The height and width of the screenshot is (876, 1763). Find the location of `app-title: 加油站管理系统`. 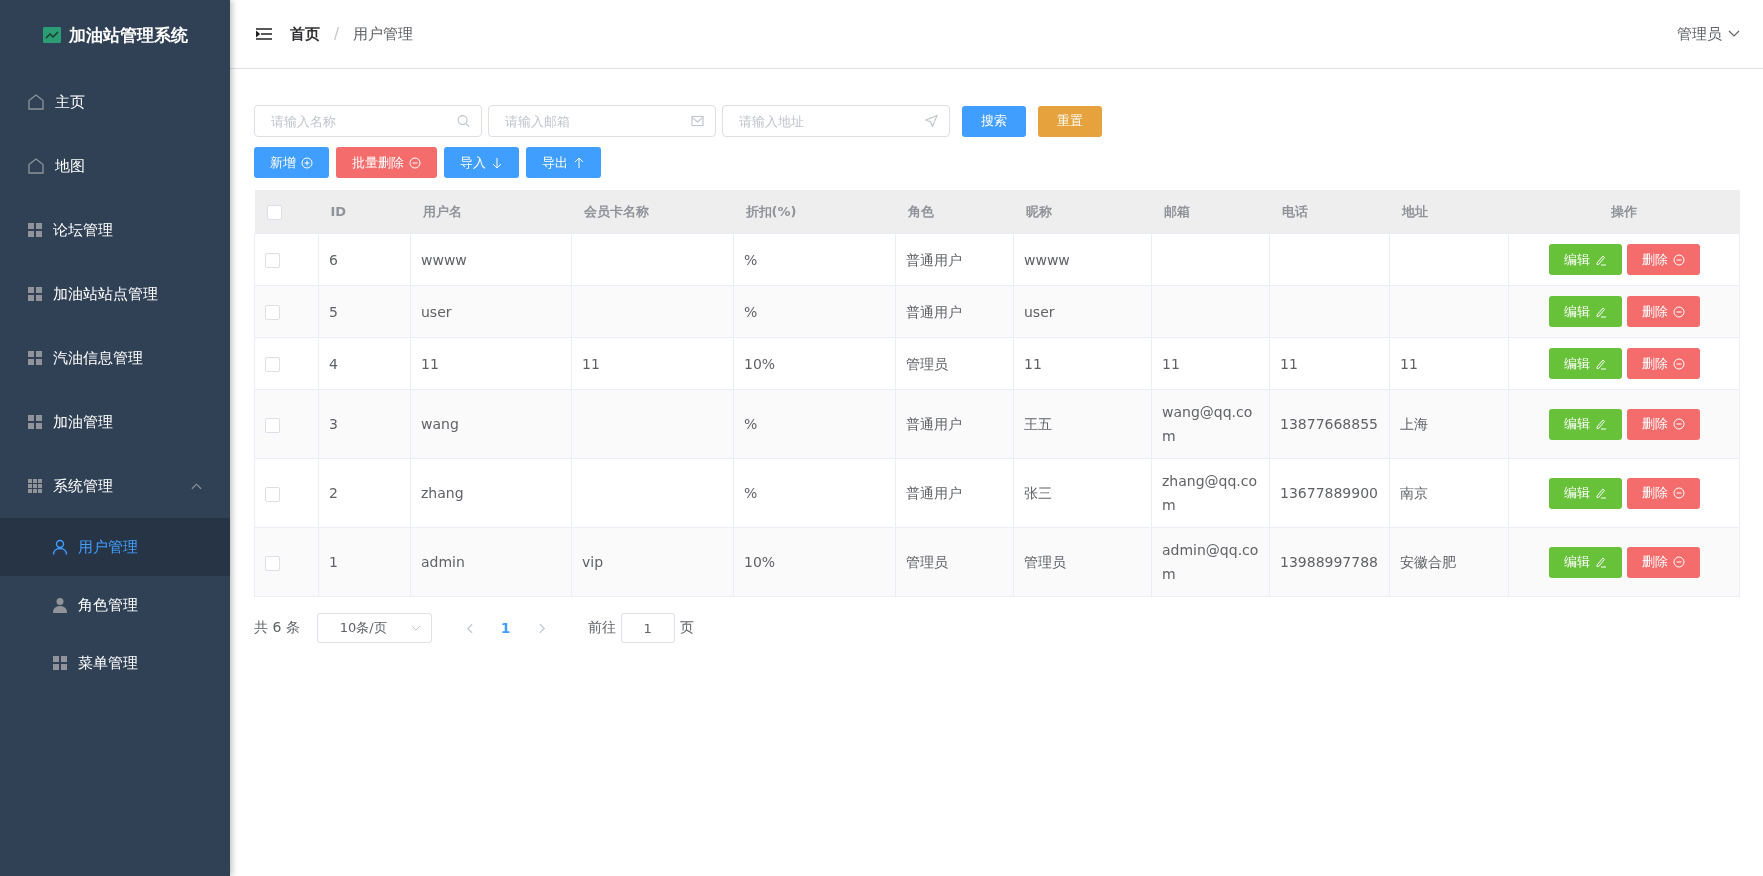

app-title: 加油站管理系统 is located at coordinates (128, 35).